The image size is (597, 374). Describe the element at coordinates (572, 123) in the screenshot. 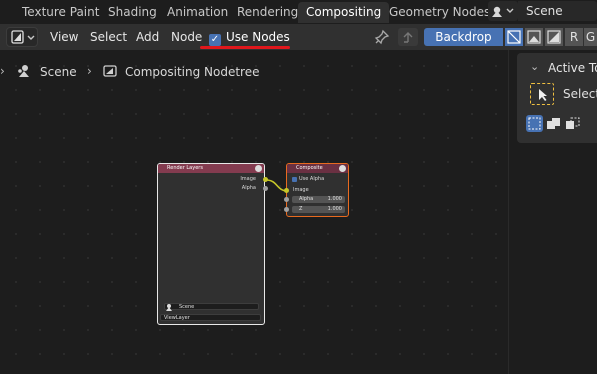

I see `select-mode-subtract-icon` at that location.